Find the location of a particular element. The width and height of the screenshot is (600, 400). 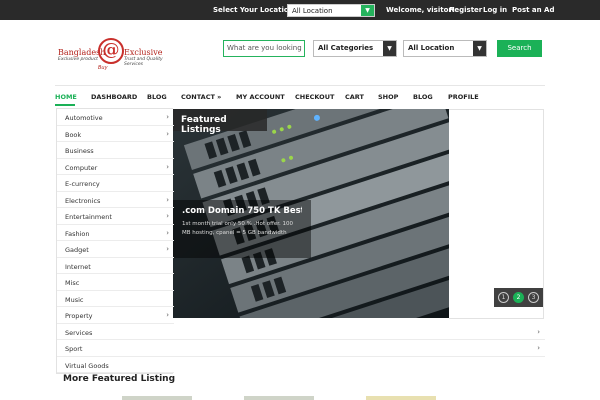

category-item-label: Computer is located at coordinates (81, 167).